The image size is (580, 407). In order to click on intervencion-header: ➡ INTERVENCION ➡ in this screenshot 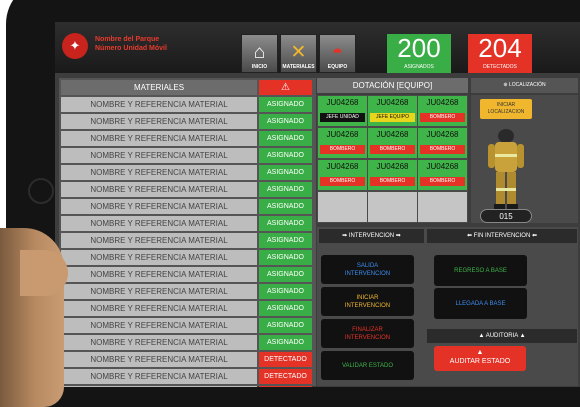, I will do `click(371, 236)`.